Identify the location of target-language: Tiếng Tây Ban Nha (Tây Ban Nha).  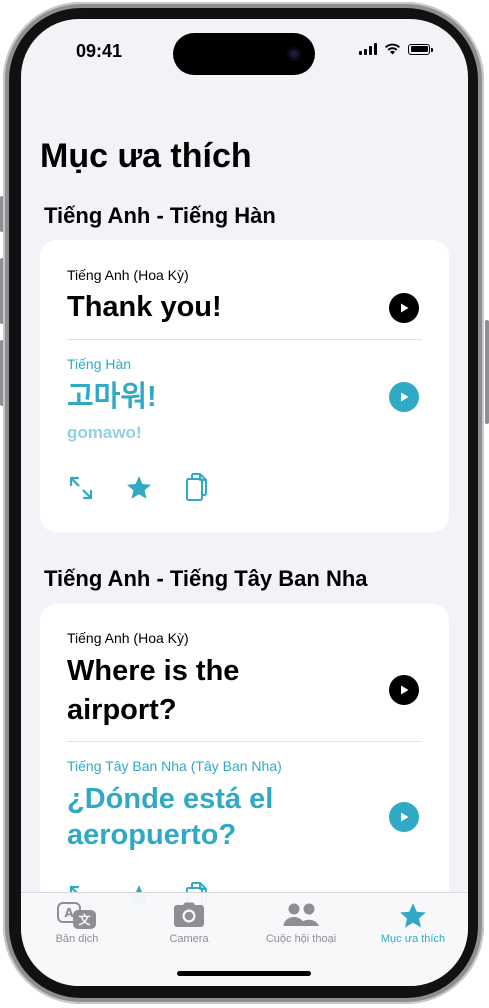
(174, 766).